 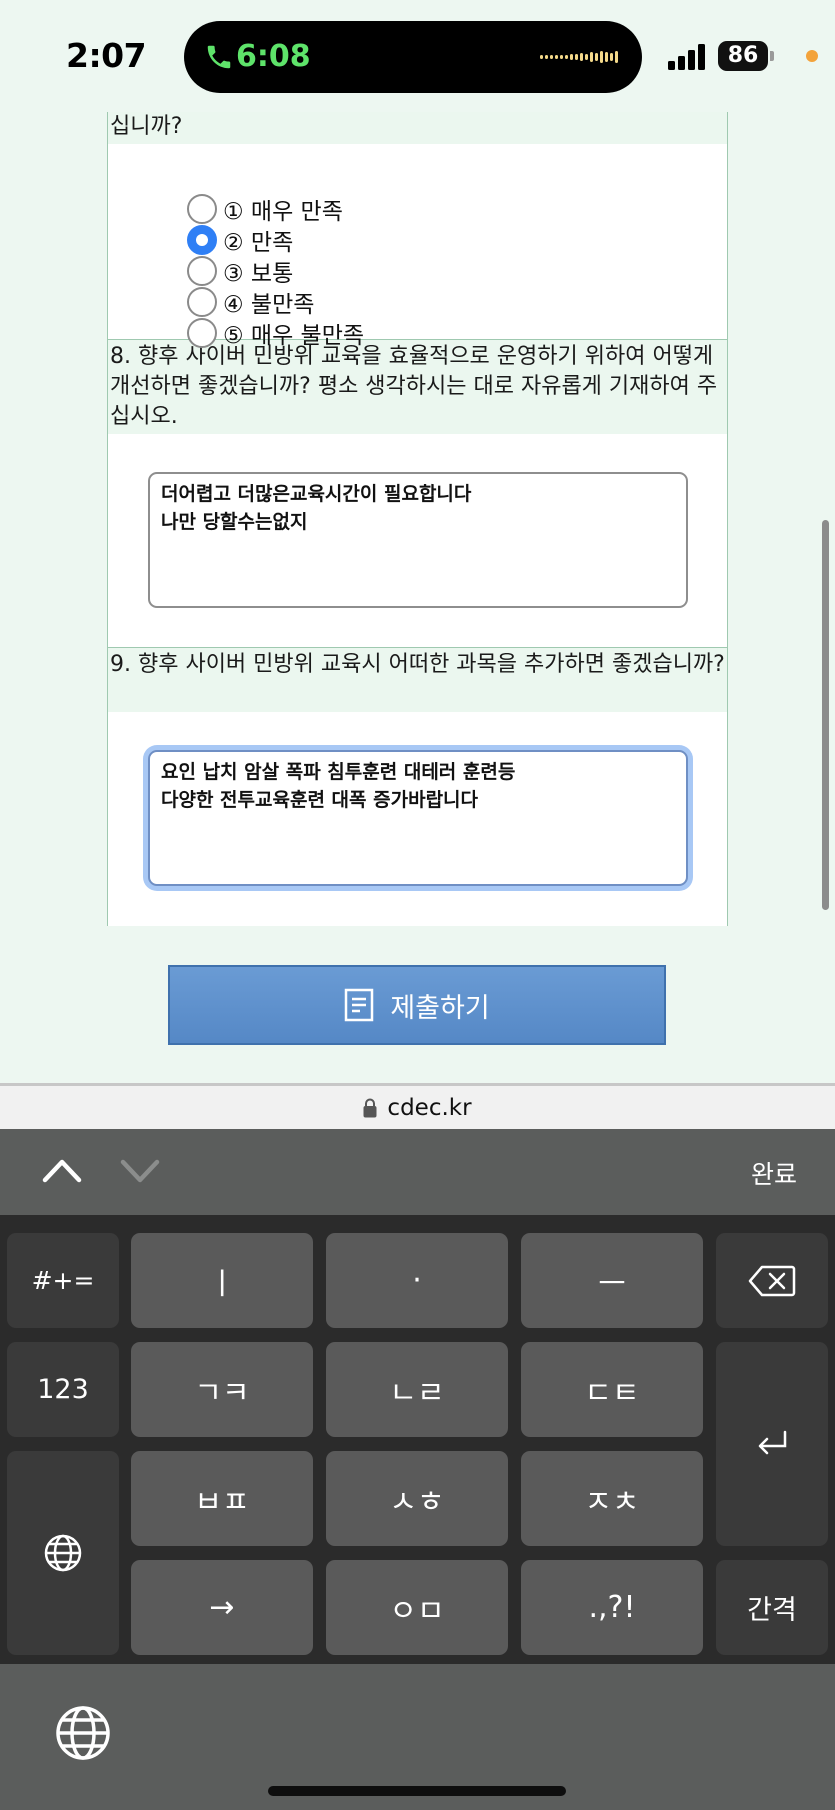 I want to click on page-scrollbar, so click(x=825, y=715).